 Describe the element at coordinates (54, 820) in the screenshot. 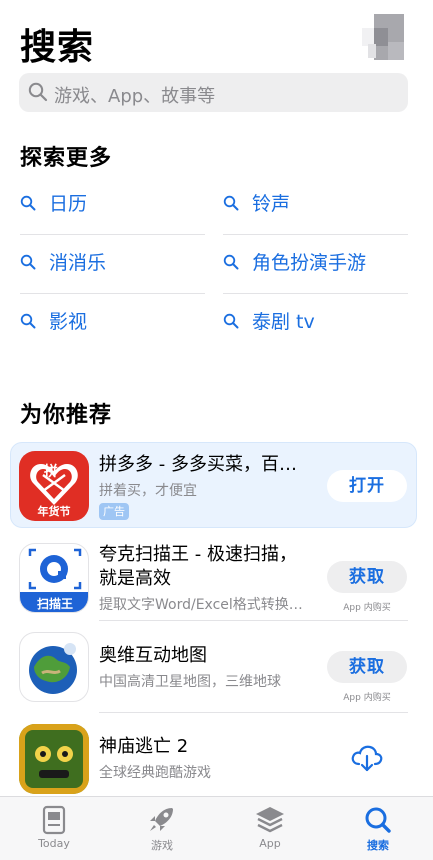

I see `today-icon` at that location.